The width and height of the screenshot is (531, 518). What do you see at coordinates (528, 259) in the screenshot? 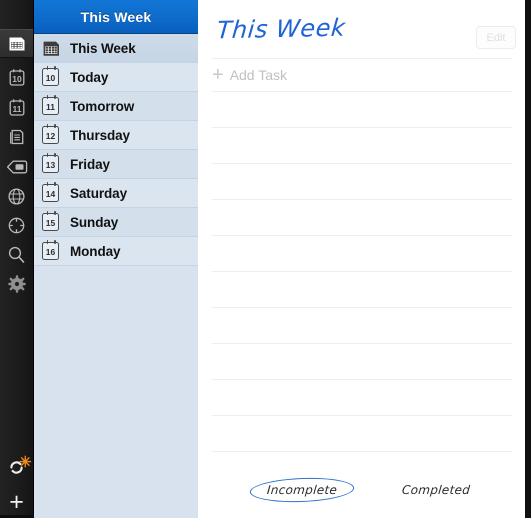
I see `window-right-edge` at bounding box center [528, 259].